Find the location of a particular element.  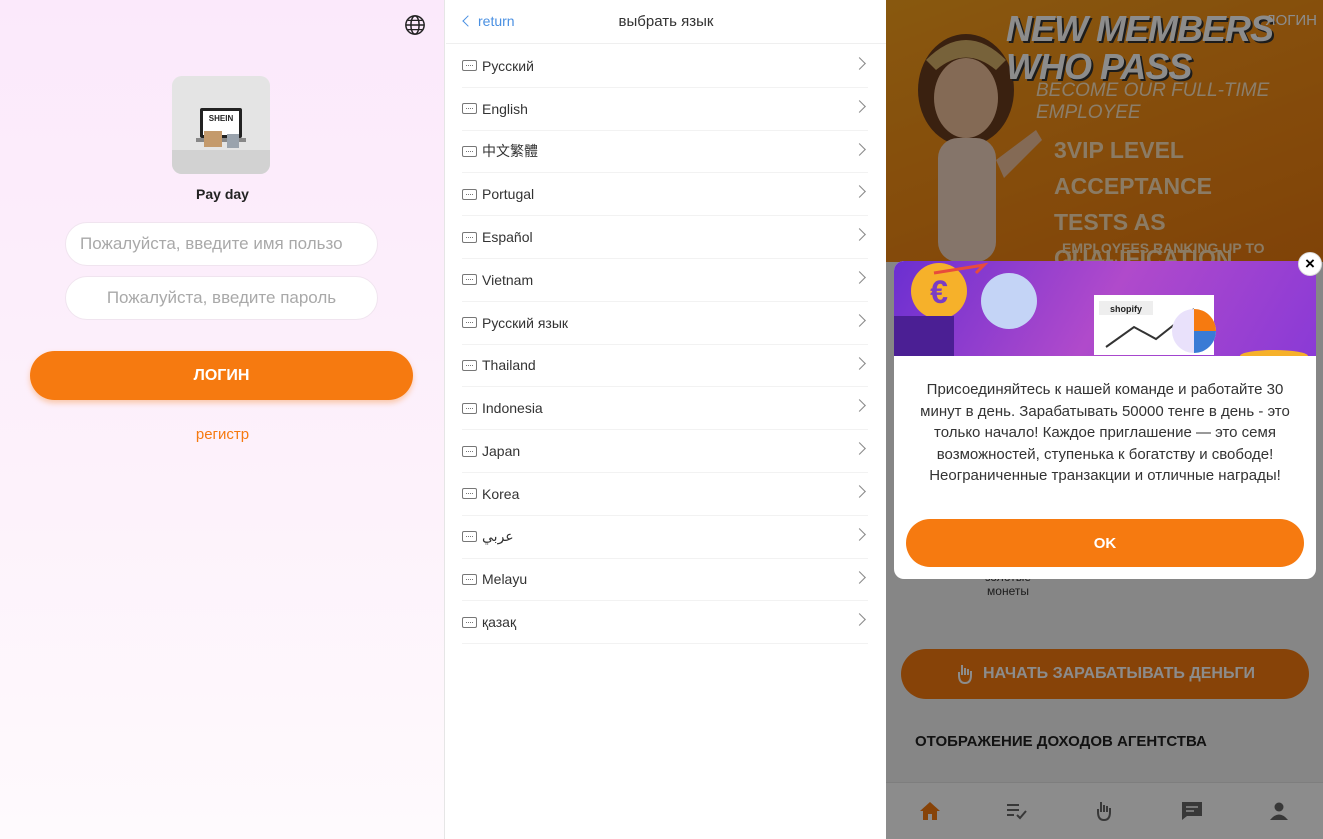

language-label: English is located at coordinates (505, 108).